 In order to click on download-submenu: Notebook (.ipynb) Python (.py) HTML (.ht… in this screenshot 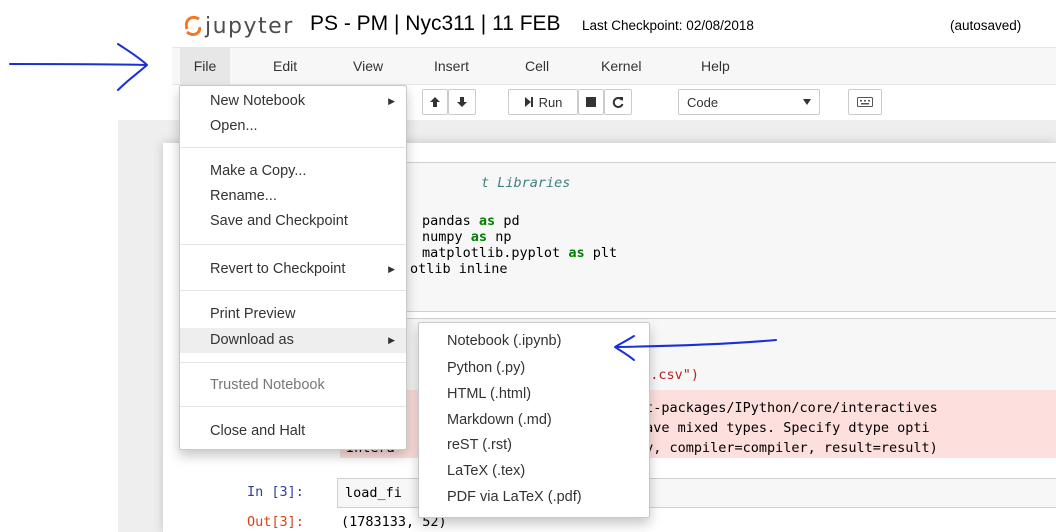, I will do `click(534, 420)`.